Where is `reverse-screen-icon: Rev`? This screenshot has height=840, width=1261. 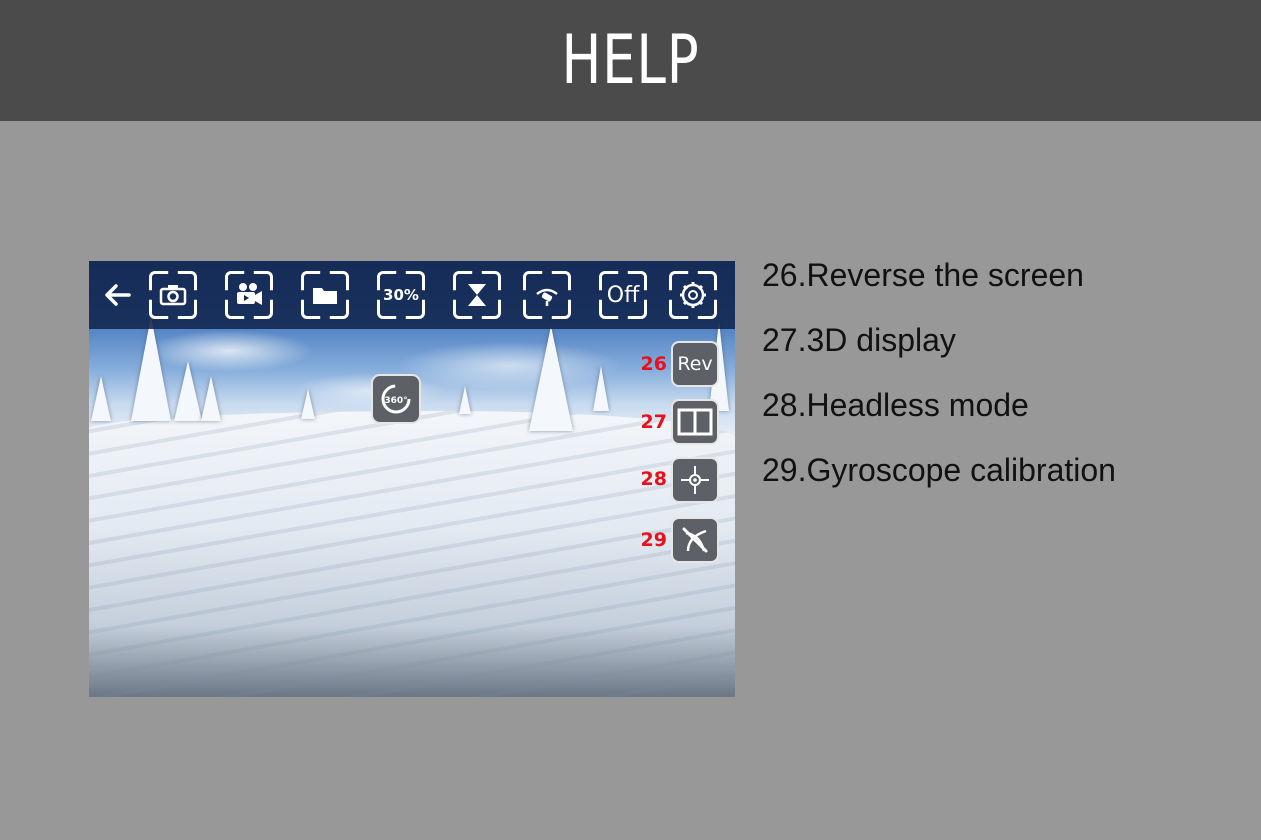 reverse-screen-icon: Rev is located at coordinates (695, 364).